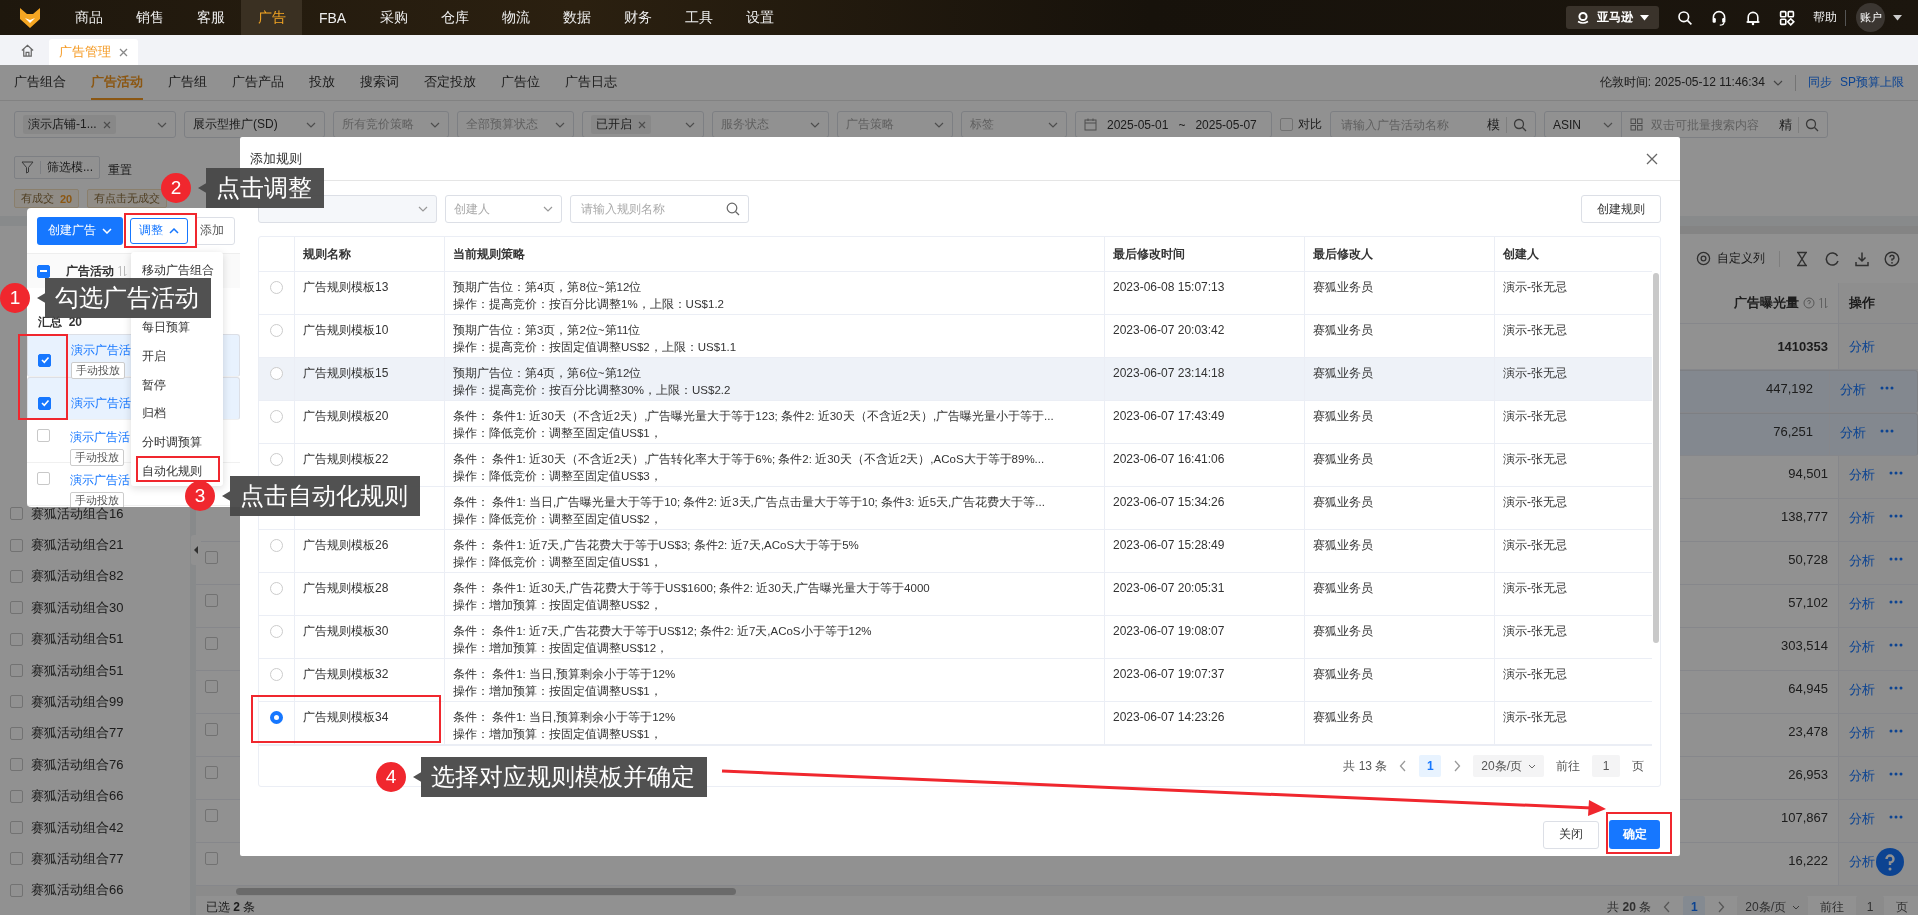 The width and height of the screenshot is (1918, 915). Describe the element at coordinates (558, 519) in the screenshot. I see `table-cell-text: 操作：降低竞价：调整至固定值US$2，` at that location.